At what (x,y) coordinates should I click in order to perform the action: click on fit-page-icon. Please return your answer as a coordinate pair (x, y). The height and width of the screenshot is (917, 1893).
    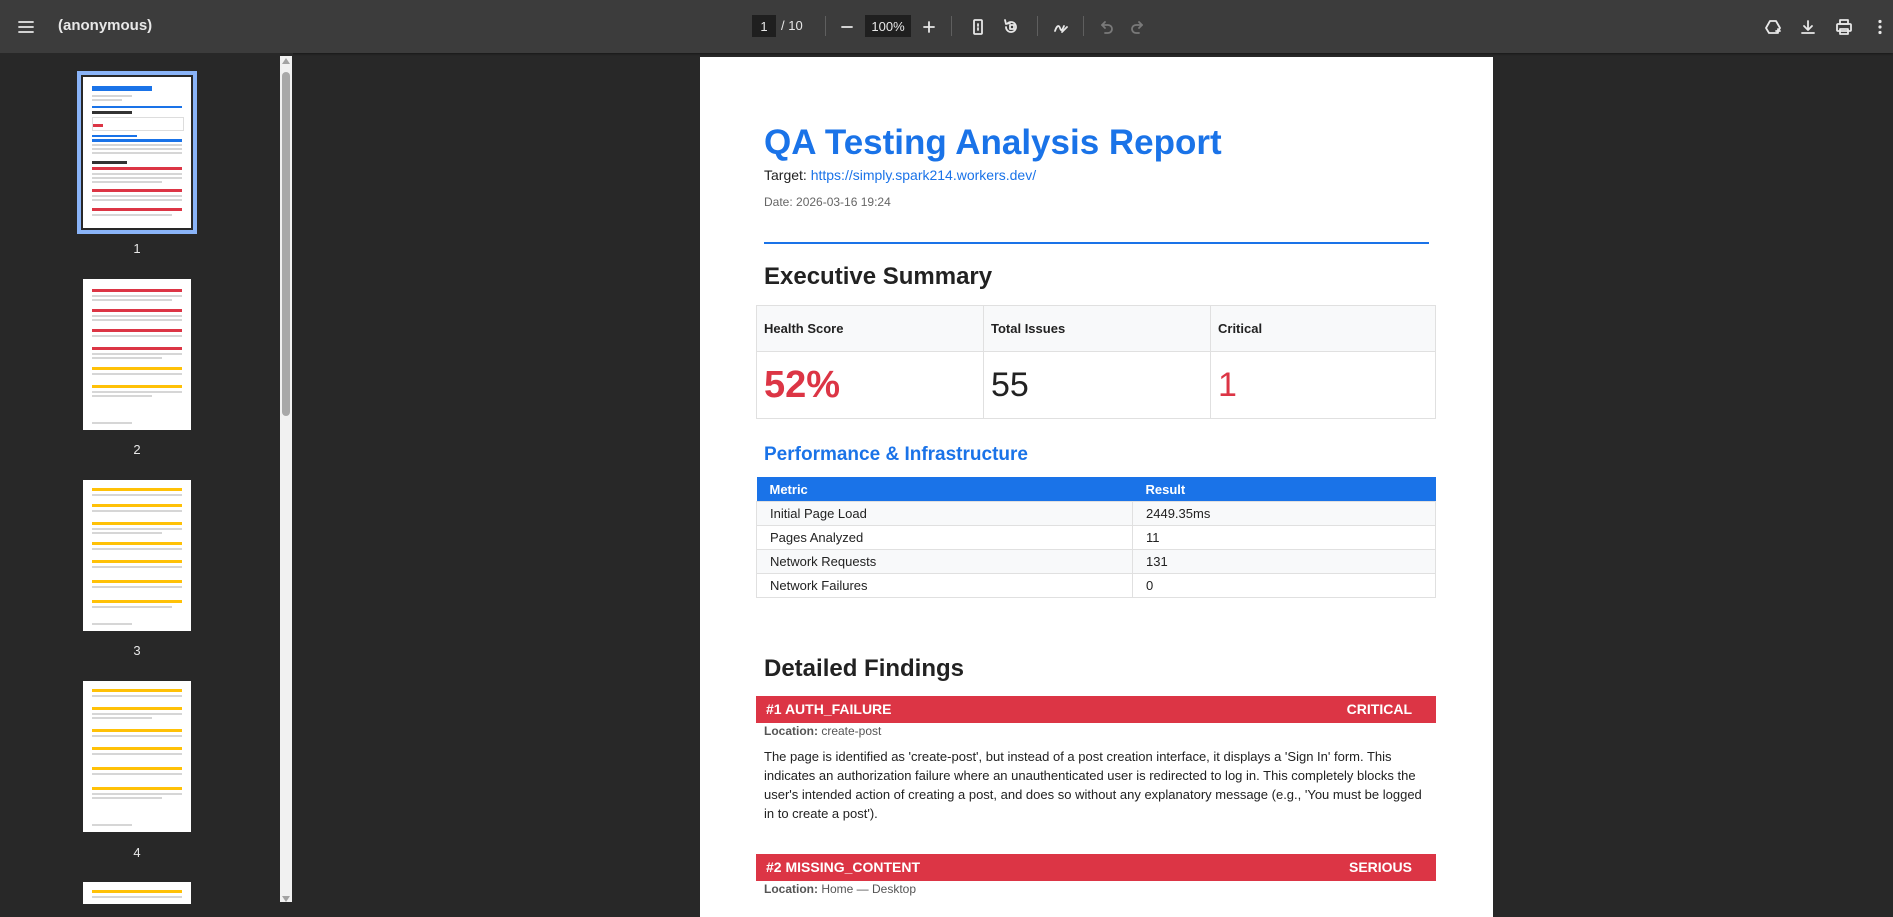
    Looking at the image, I should click on (978, 27).